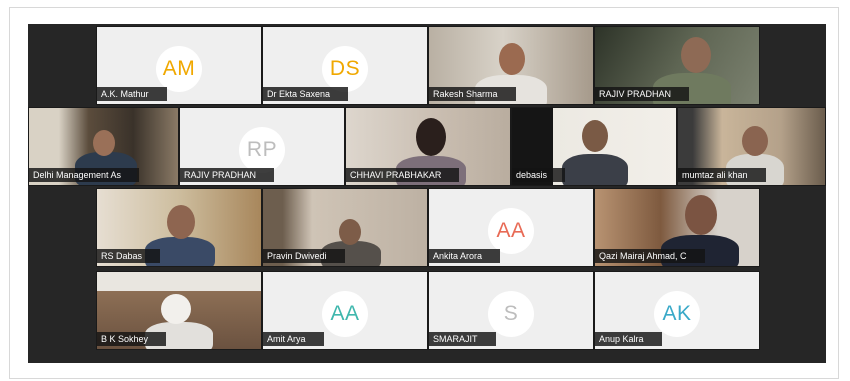 The height and width of the screenshot is (381, 850). I want to click on participant-video-tile: CHHAVI PRABHAKAR, so click(428, 146).